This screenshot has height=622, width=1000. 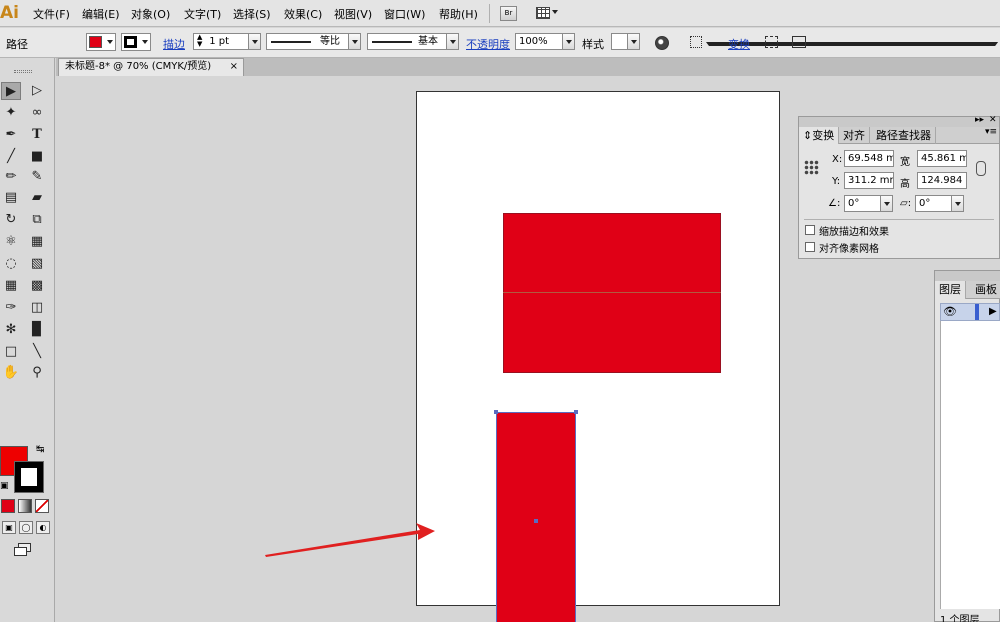 What do you see at coordinates (11, 157) in the screenshot?
I see `line-tool-icon: ╱` at bounding box center [11, 157].